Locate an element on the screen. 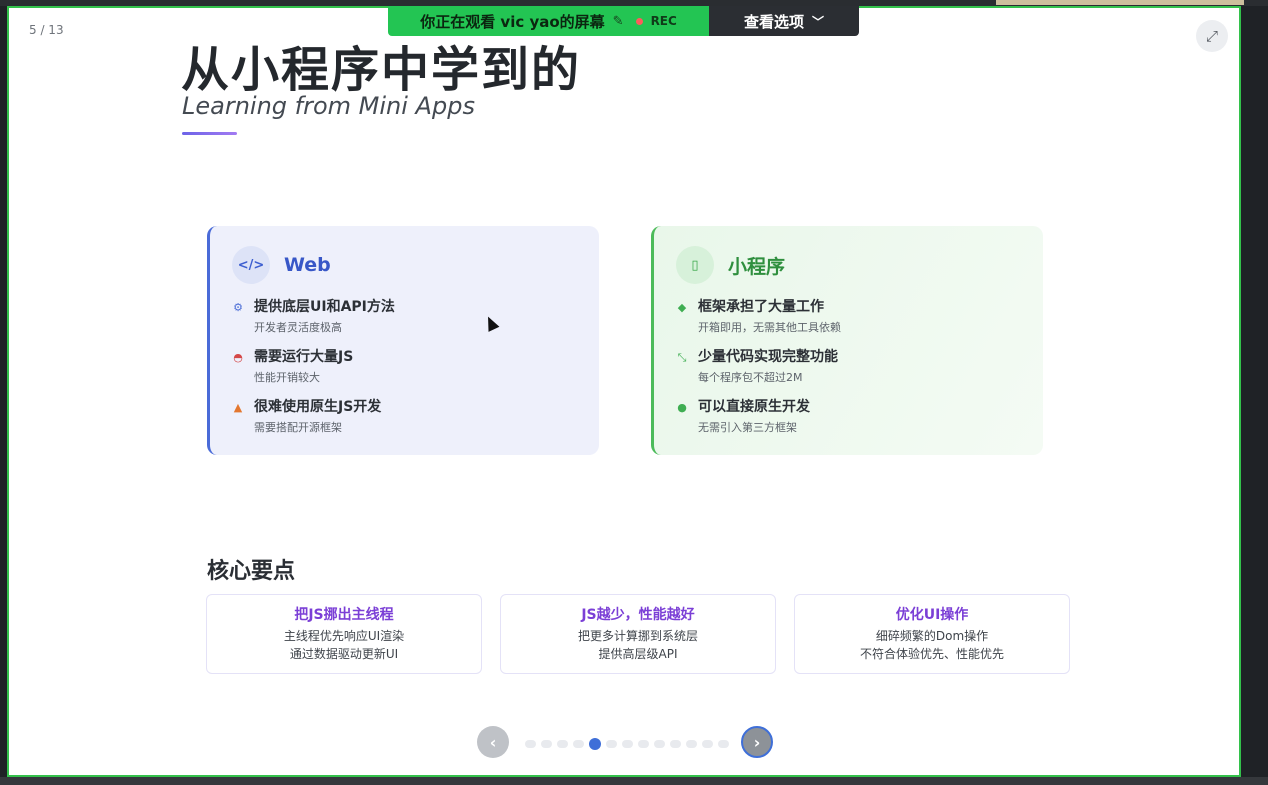 The image size is (1268, 785). page-counter: 5 / 13 is located at coordinates (46, 30).